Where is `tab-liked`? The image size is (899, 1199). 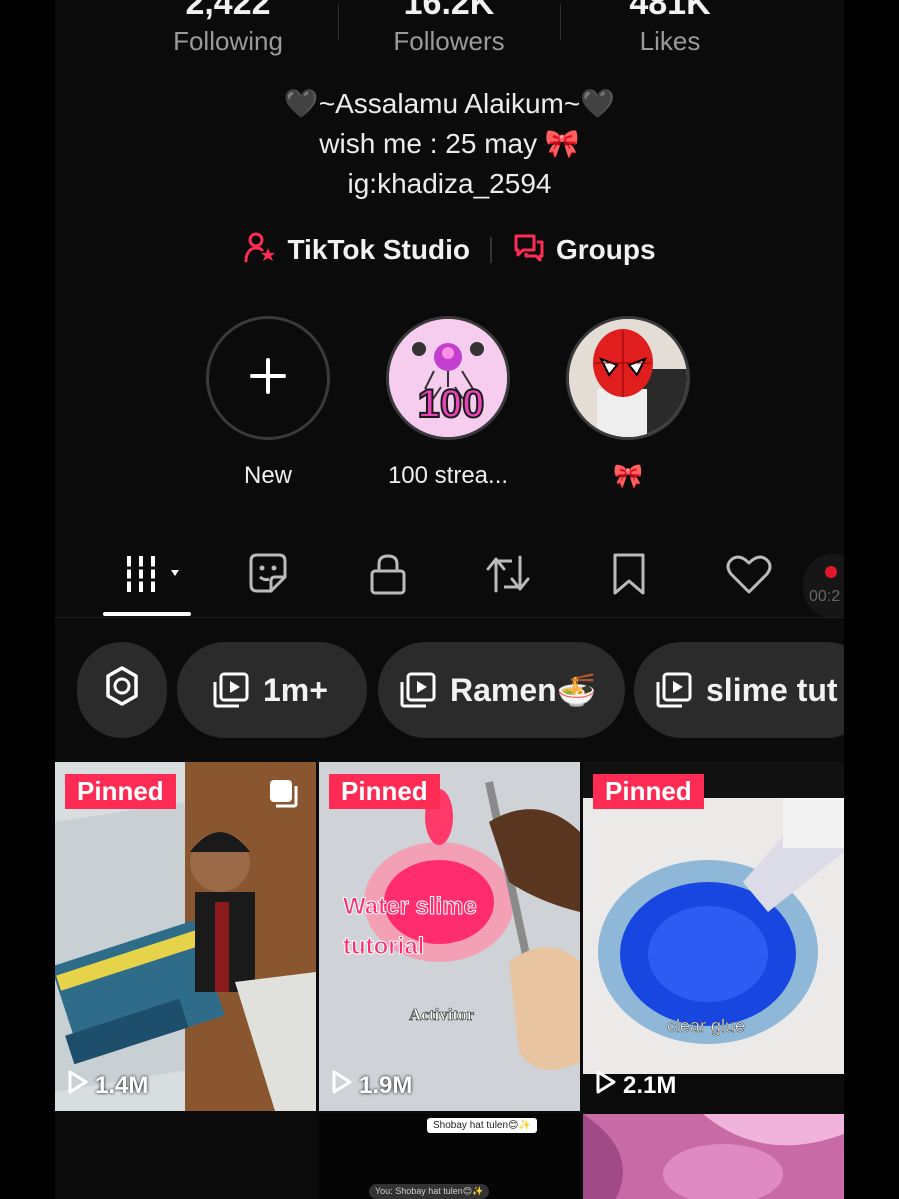 tab-liked is located at coordinates (749, 576).